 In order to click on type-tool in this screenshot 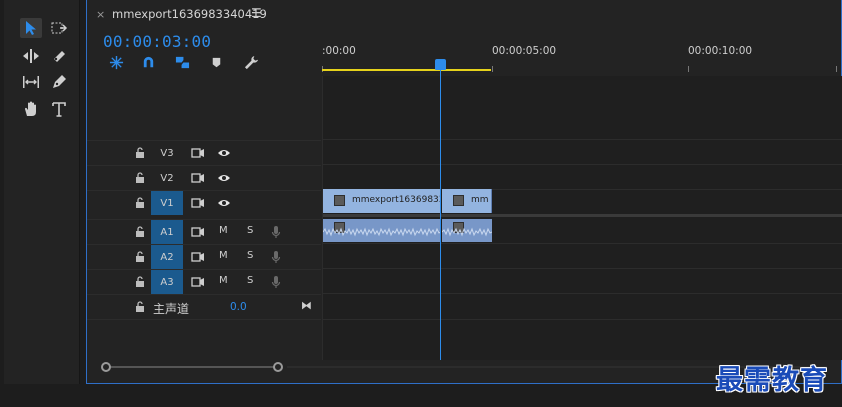, I will do `click(59, 109)`.